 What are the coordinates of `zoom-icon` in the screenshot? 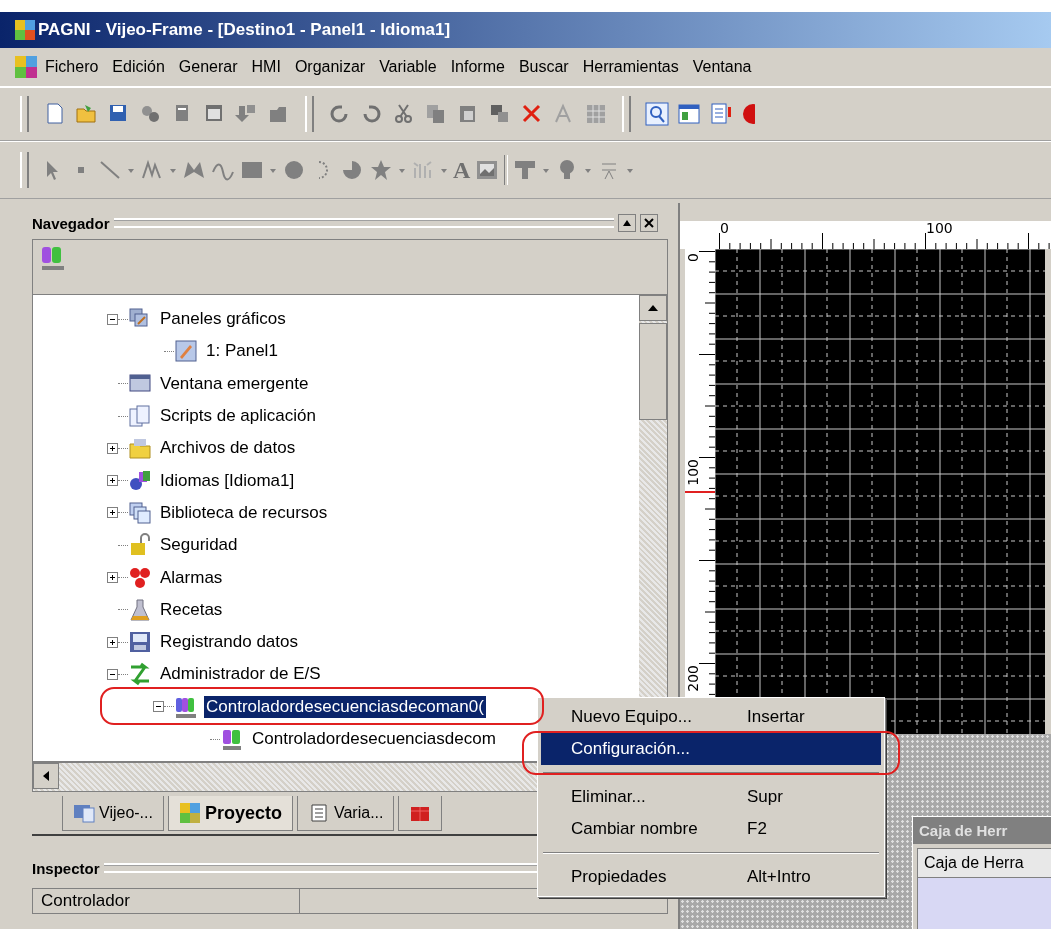 It's located at (657, 114).